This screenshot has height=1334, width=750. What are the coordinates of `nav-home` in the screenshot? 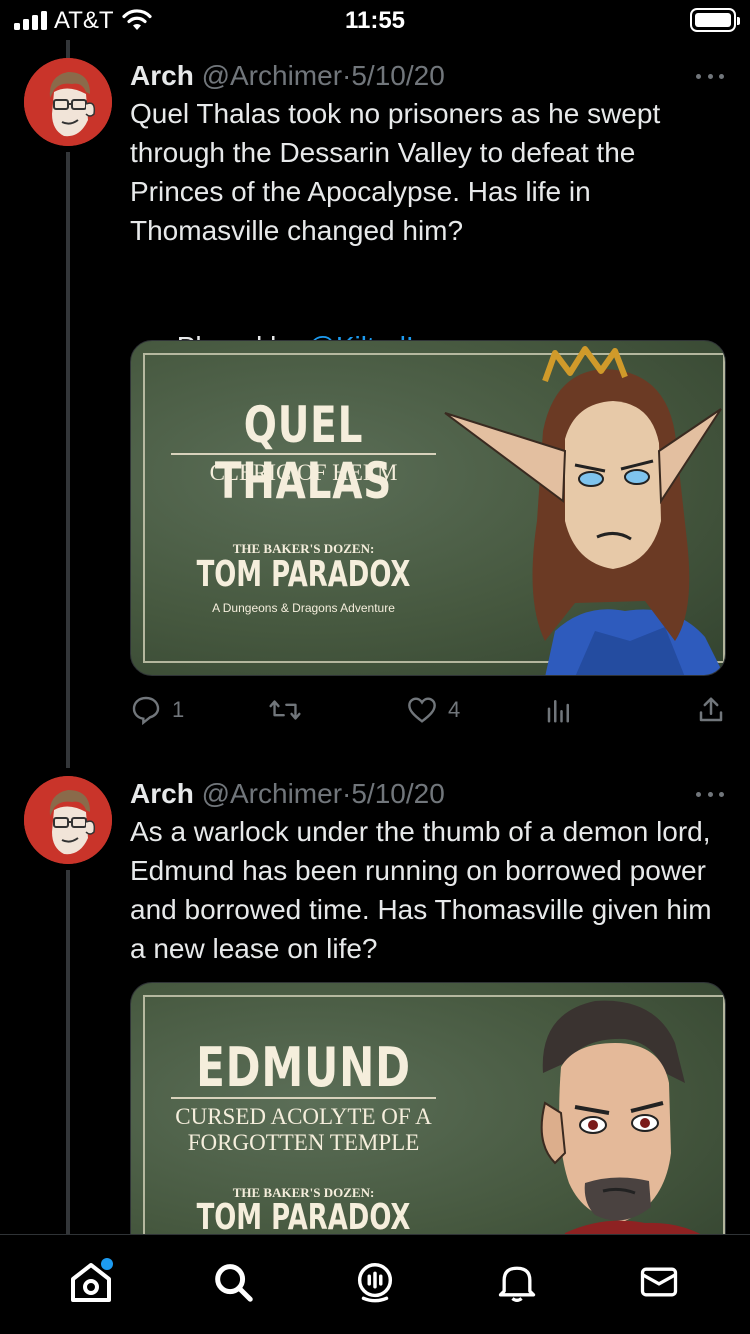 It's located at (91, 1282).